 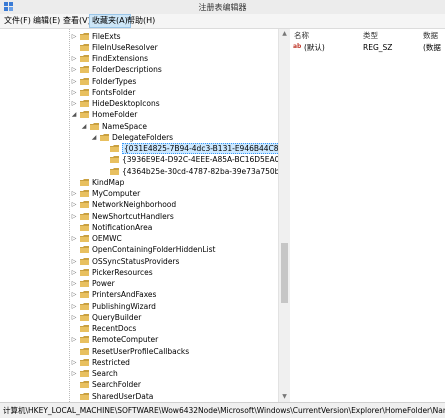 I want to click on scroll-thumb, so click(x=284, y=273).